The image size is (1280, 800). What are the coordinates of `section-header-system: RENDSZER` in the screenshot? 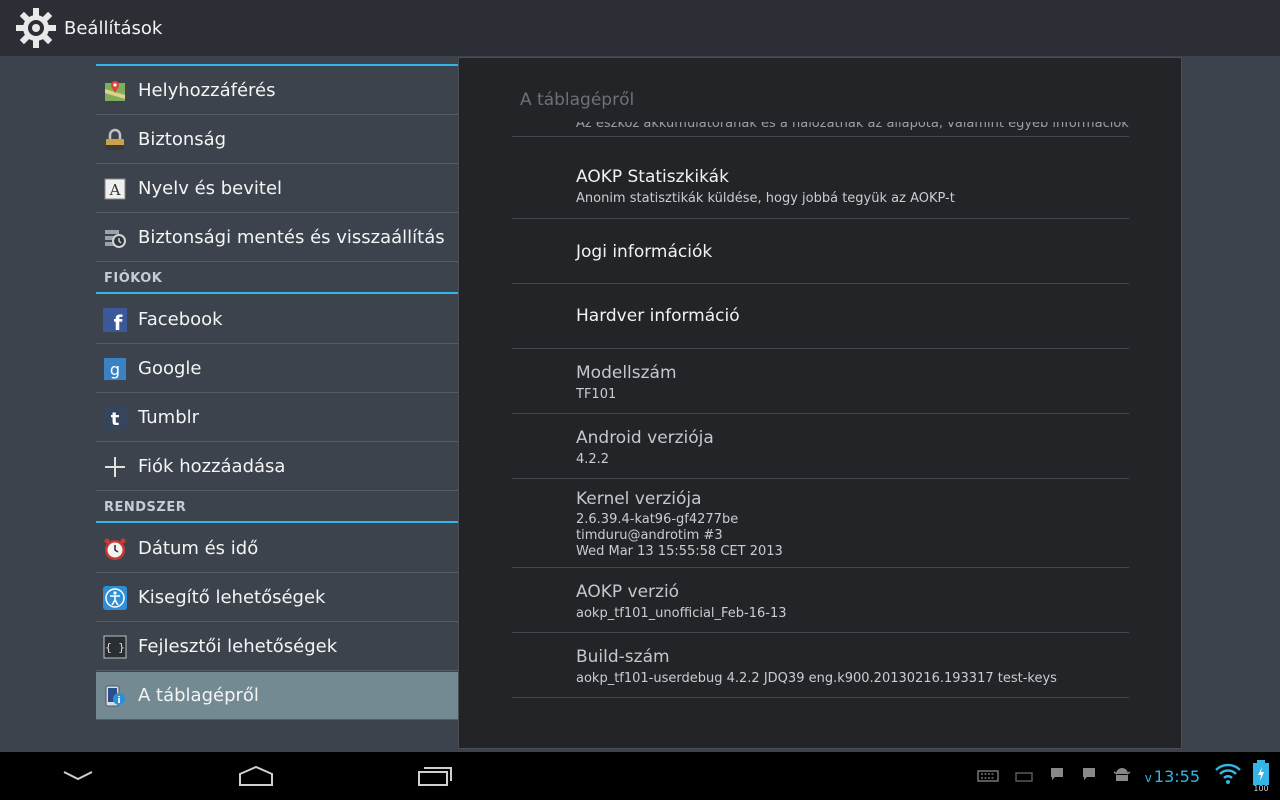 It's located at (277, 508).